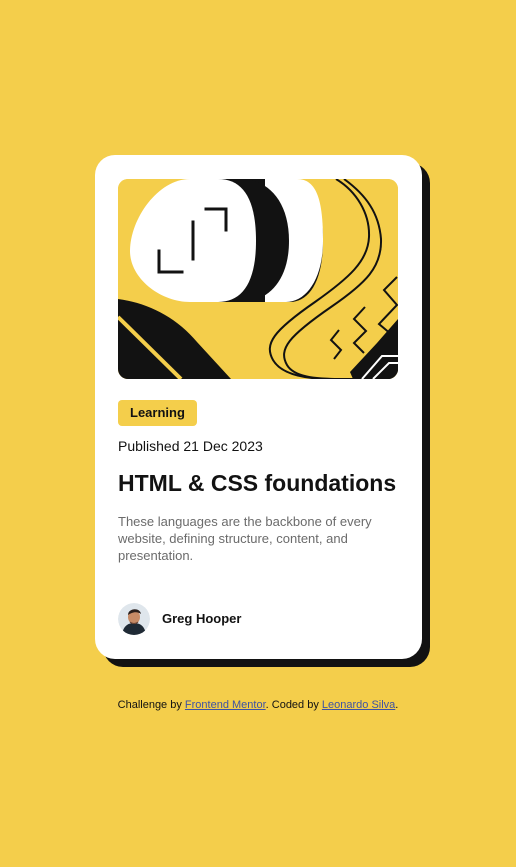 This screenshot has width=516, height=867. Describe the element at coordinates (397, 705) in the screenshot. I see `attribution-suffix: .` at that location.